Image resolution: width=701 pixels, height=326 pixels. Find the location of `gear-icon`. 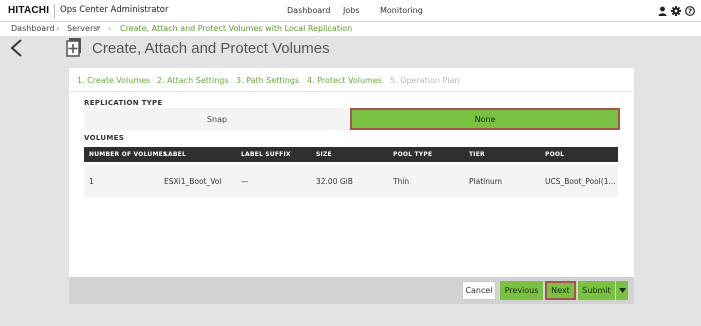

gear-icon is located at coordinates (675, 10).